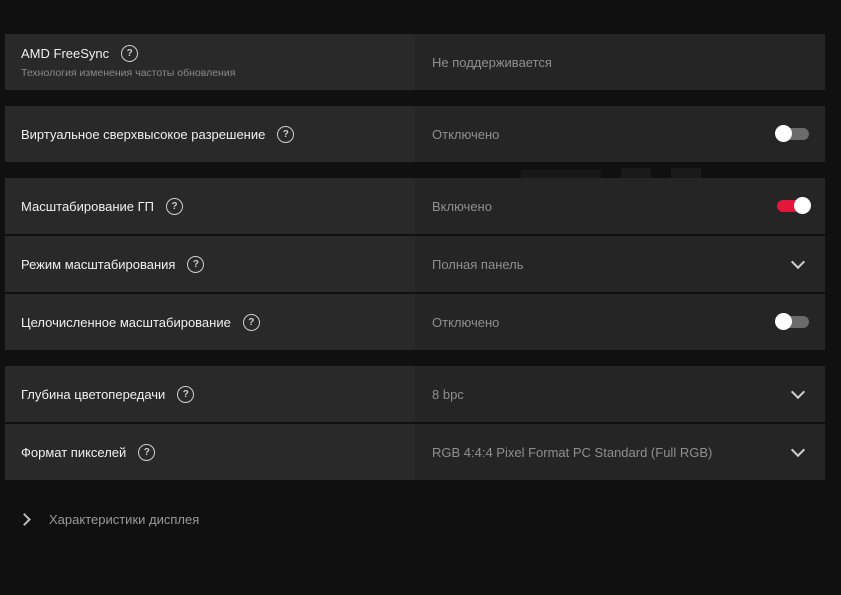  I want to click on display-specs-label: Характеристики дисплея, so click(124, 519).